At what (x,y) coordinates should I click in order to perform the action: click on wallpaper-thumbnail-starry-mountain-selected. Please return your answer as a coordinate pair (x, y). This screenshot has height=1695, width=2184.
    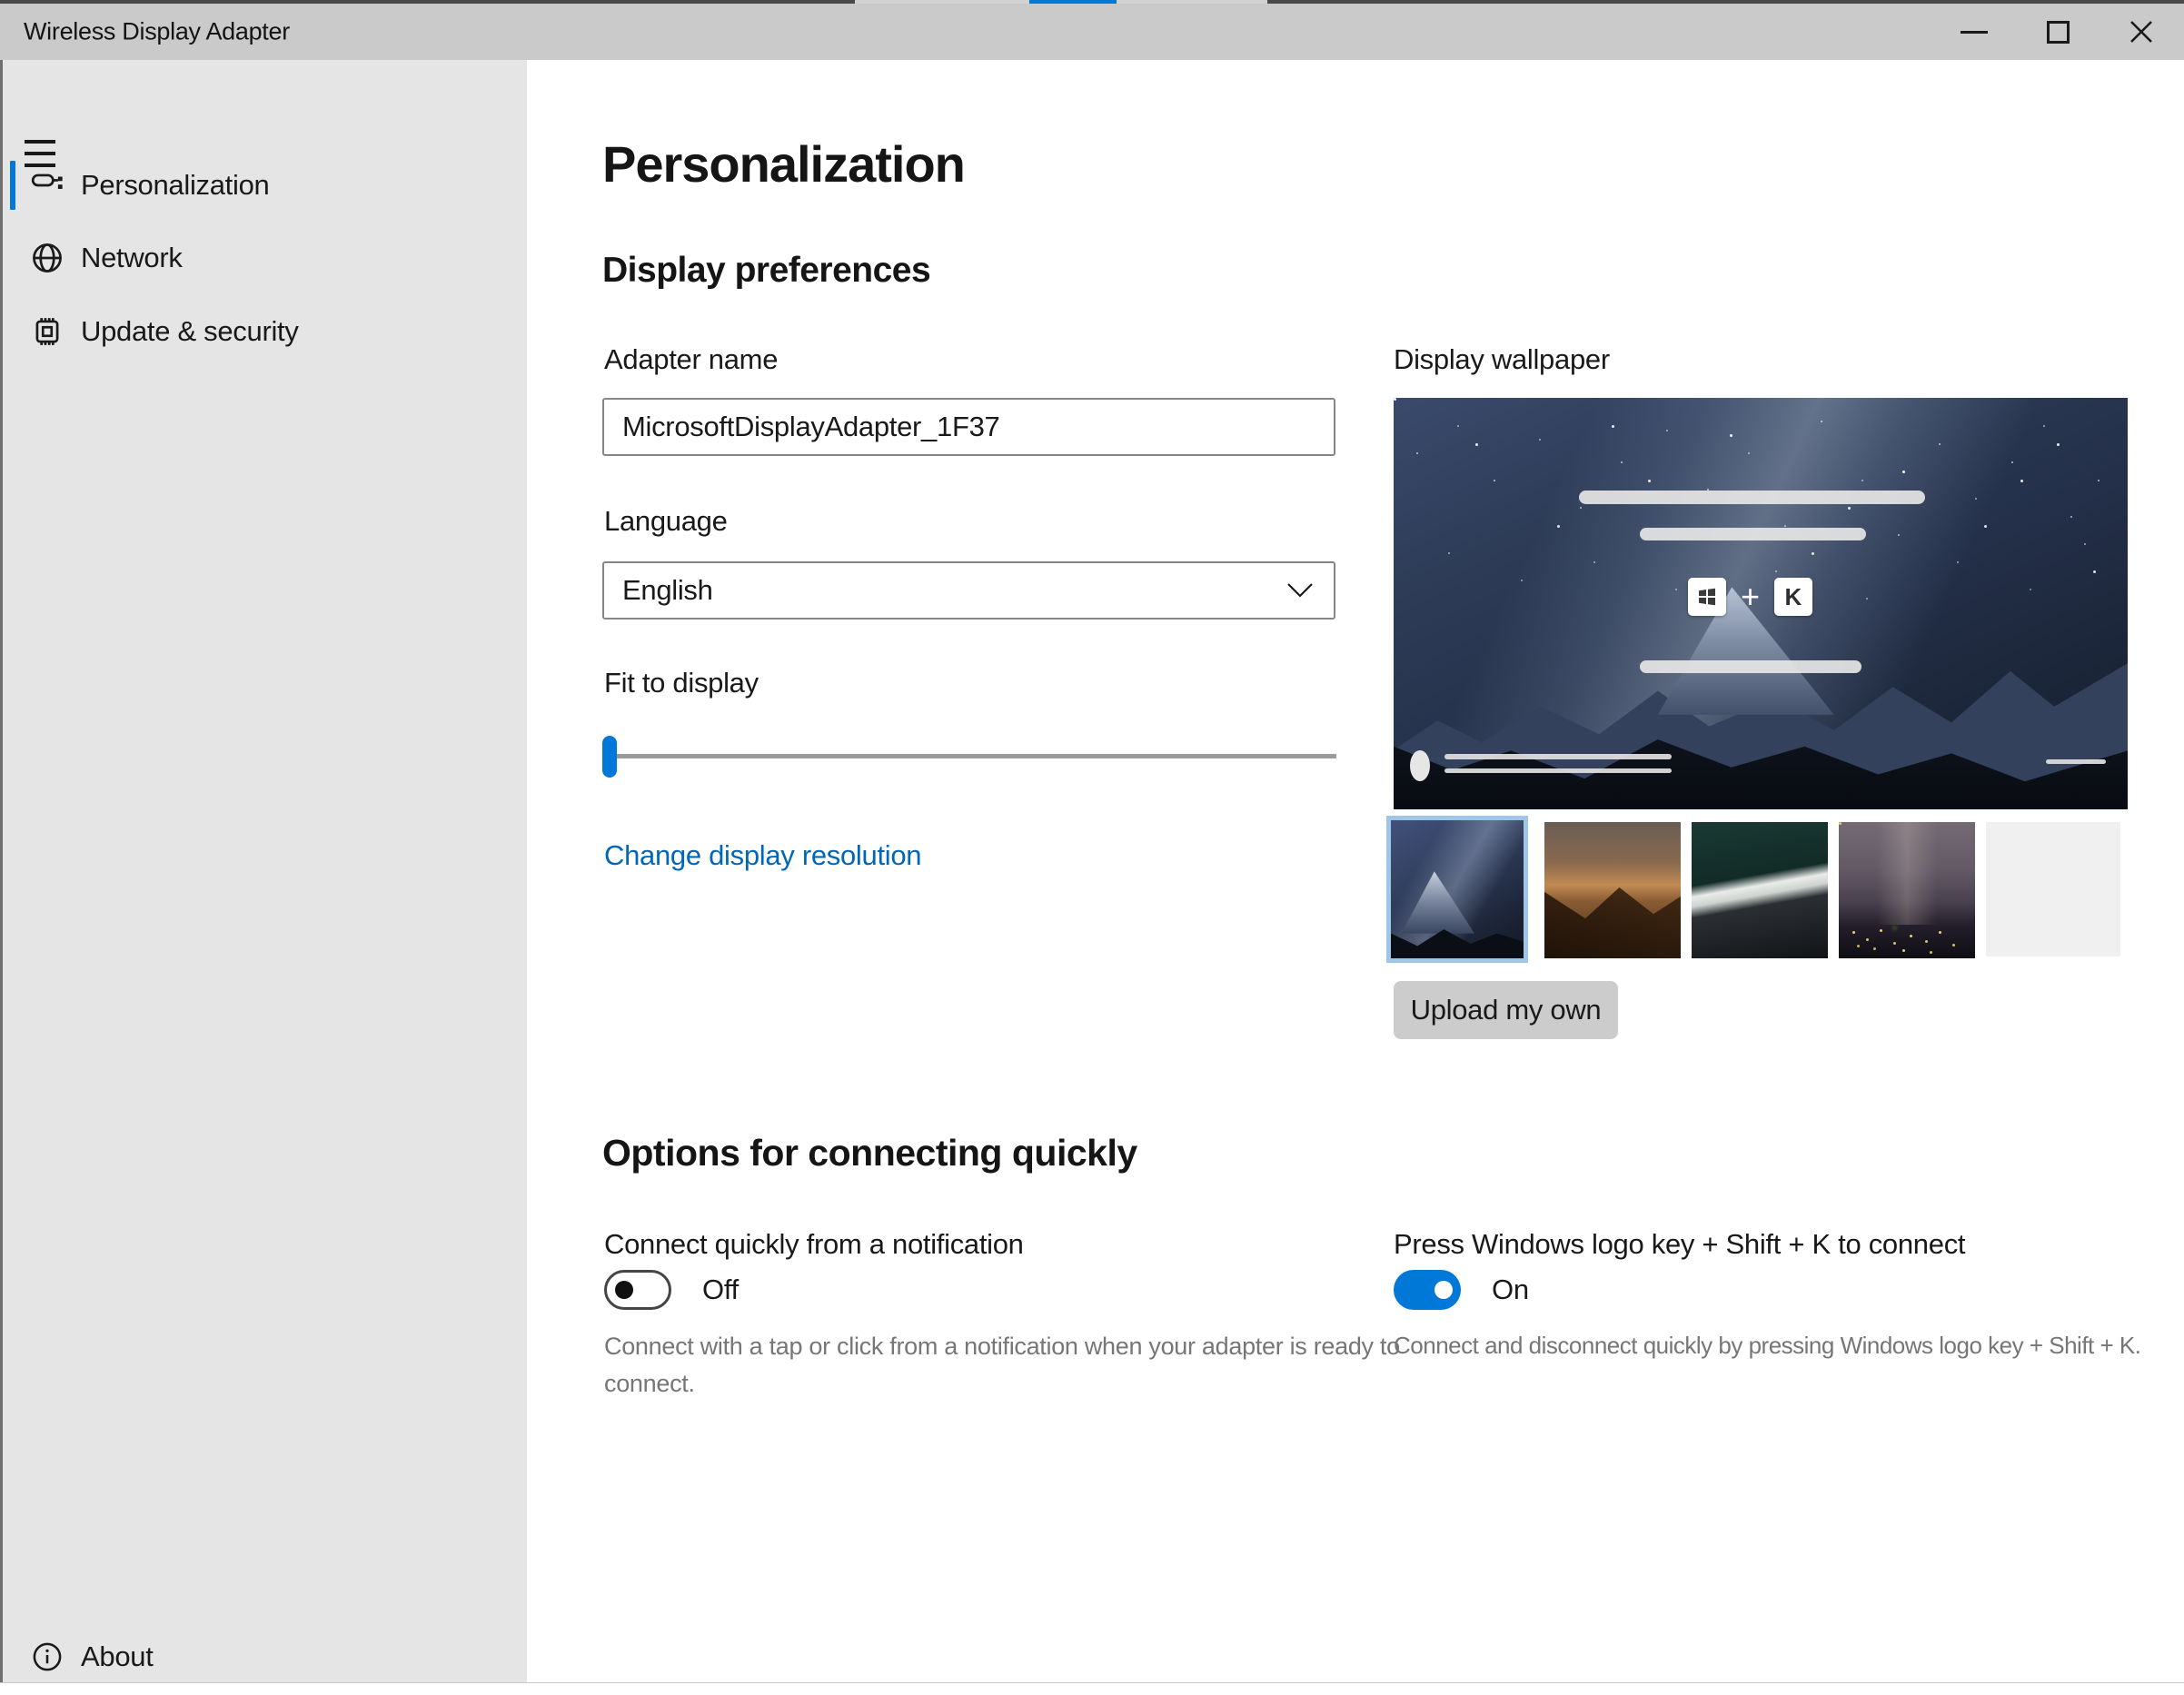
    Looking at the image, I should click on (1457, 890).